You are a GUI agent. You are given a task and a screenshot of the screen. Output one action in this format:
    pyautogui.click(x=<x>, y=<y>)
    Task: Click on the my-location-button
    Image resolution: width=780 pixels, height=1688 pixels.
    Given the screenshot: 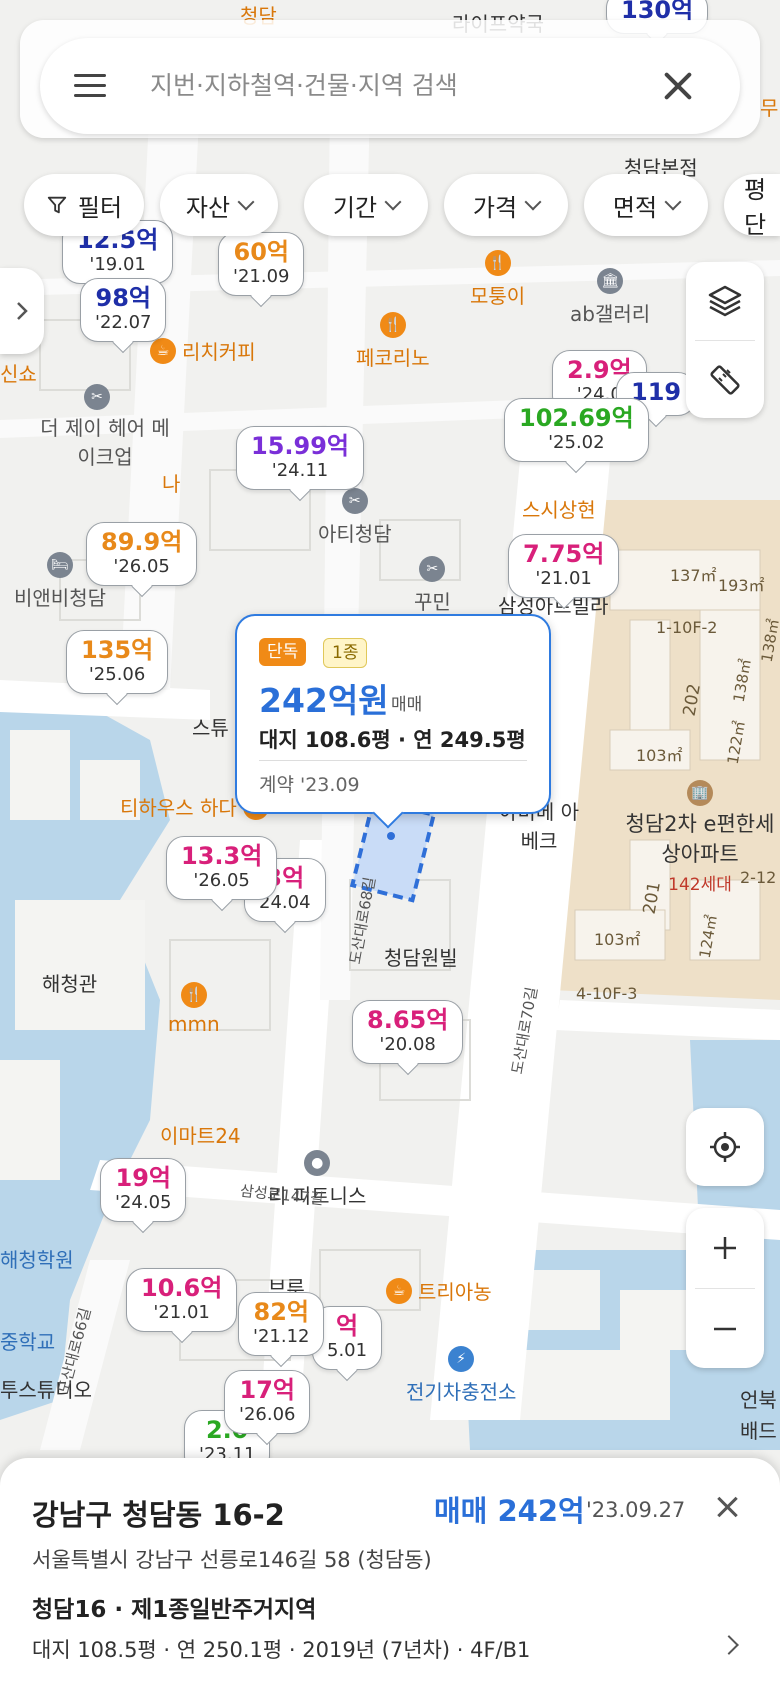 What is the action you would take?
    pyautogui.click(x=725, y=1147)
    